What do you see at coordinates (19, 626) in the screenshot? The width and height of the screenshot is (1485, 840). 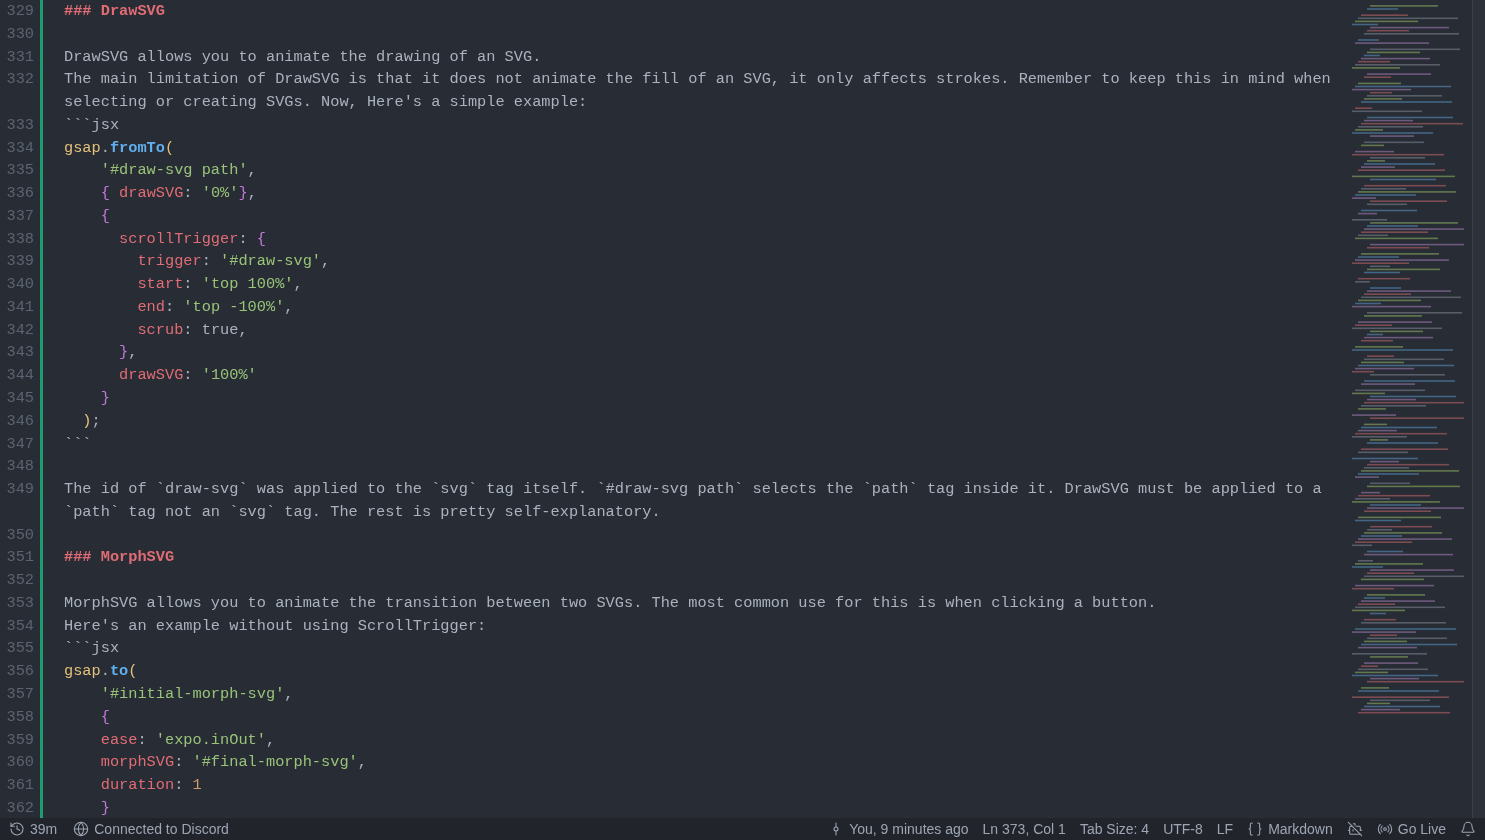 I see `line-number: 354` at bounding box center [19, 626].